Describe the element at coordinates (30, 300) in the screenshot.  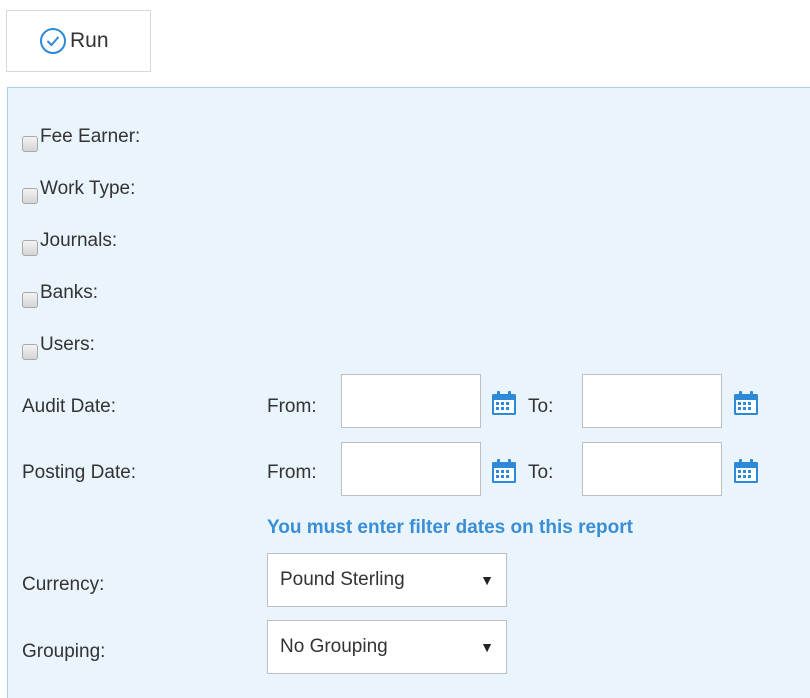
I see `banks-checkbox` at that location.